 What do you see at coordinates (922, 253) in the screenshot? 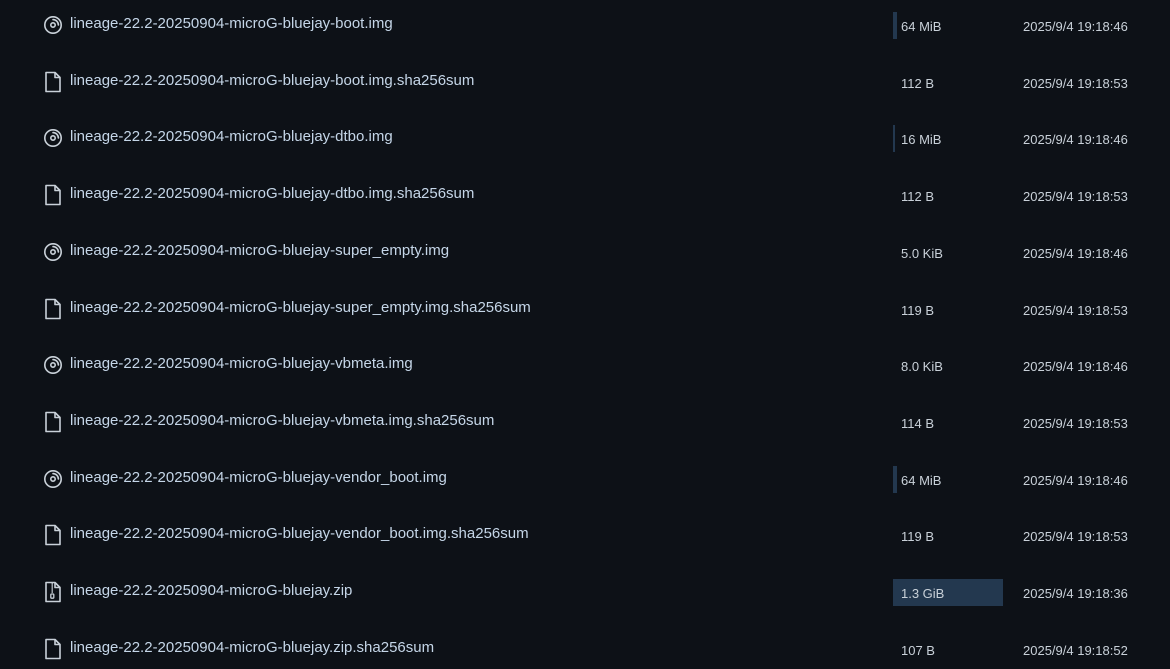
I see `file-size: 5.0 KiB` at bounding box center [922, 253].